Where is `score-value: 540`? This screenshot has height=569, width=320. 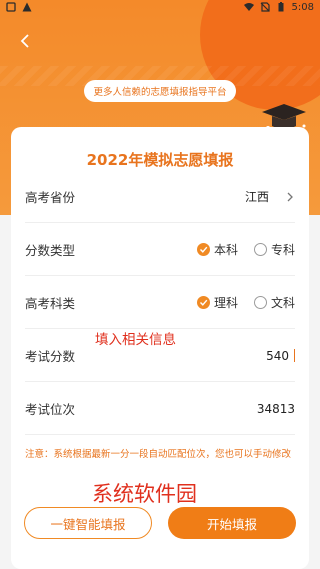 score-value: 540 is located at coordinates (277, 355).